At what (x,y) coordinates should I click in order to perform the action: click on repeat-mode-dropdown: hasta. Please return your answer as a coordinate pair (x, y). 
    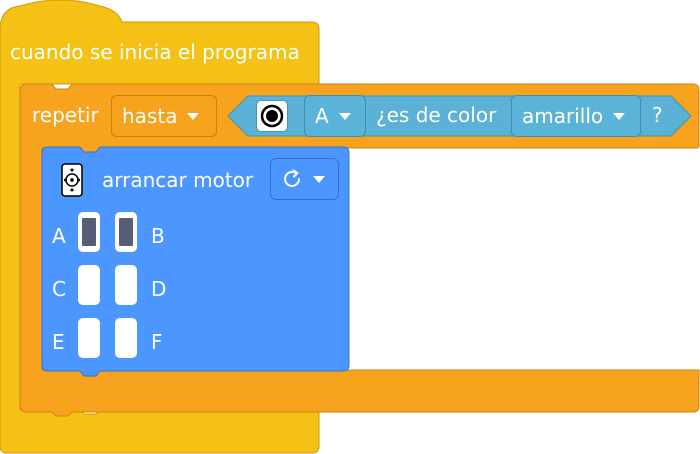
    Looking at the image, I should click on (164, 116).